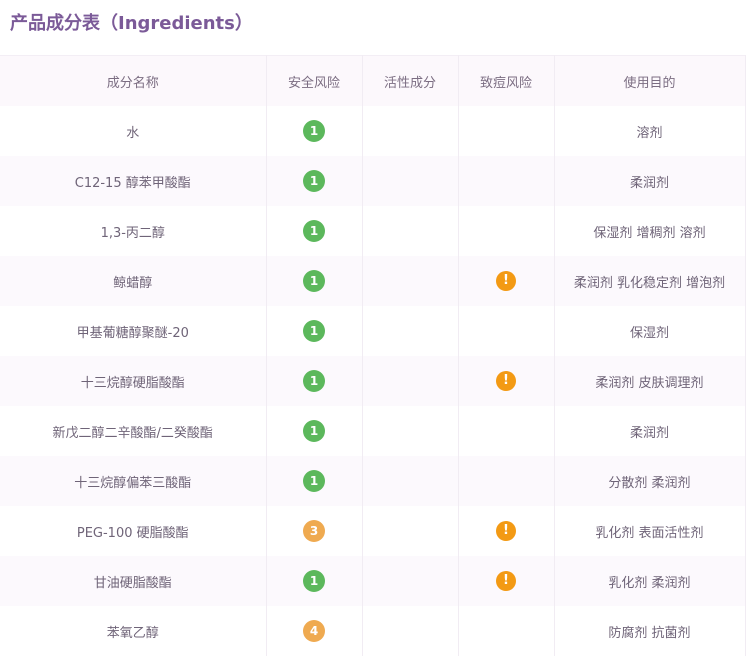 Image resolution: width=756 pixels, height=656 pixels. Describe the element at coordinates (133, 431) in the screenshot. I see `ingredient-name: 新戊二醇二辛酸酯/二癸酸酯` at that location.